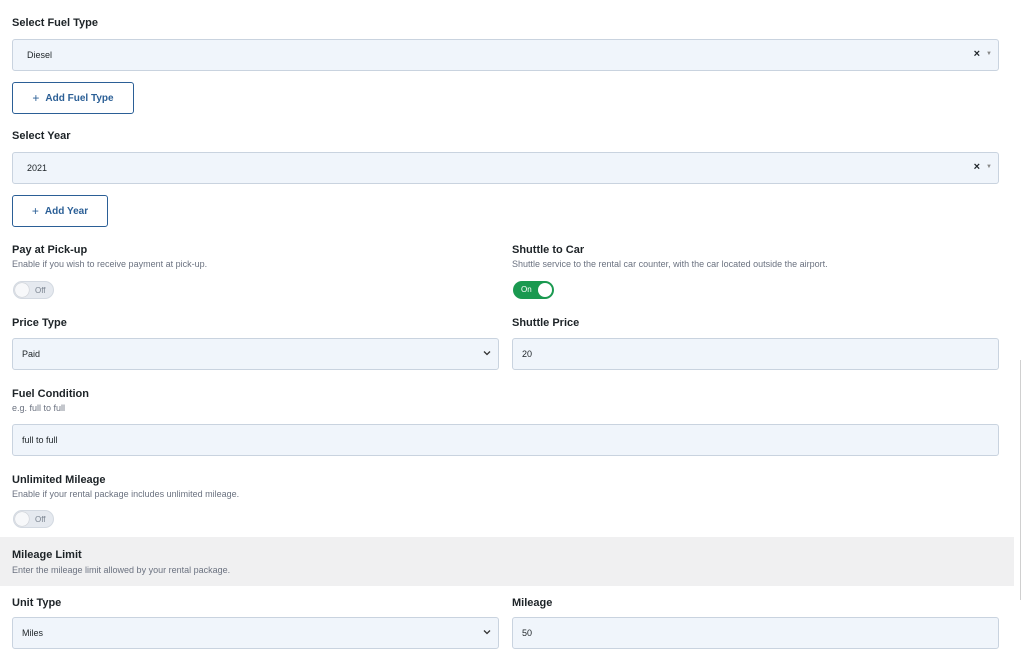 This screenshot has width=1024, height=663. What do you see at coordinates (533, 290) in the screenshot?
I see `shuttle-to-car-toggle: On` at bounding box center [533, 290].